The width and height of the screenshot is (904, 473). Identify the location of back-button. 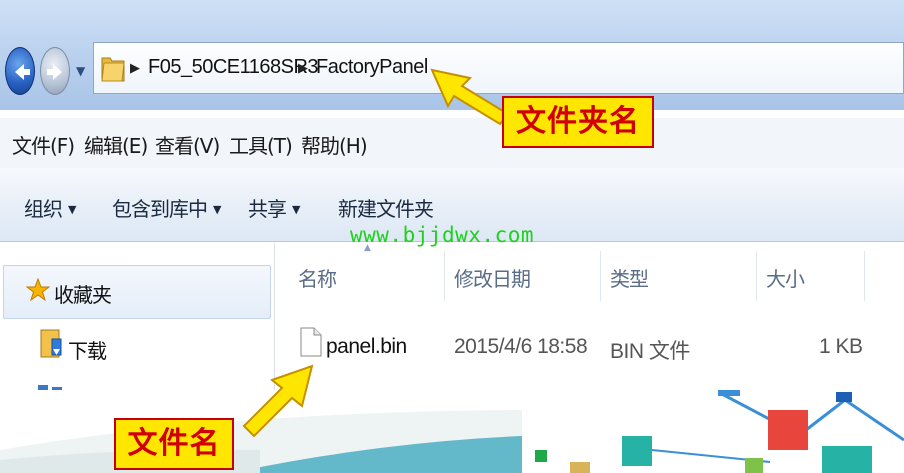
(20, 71).